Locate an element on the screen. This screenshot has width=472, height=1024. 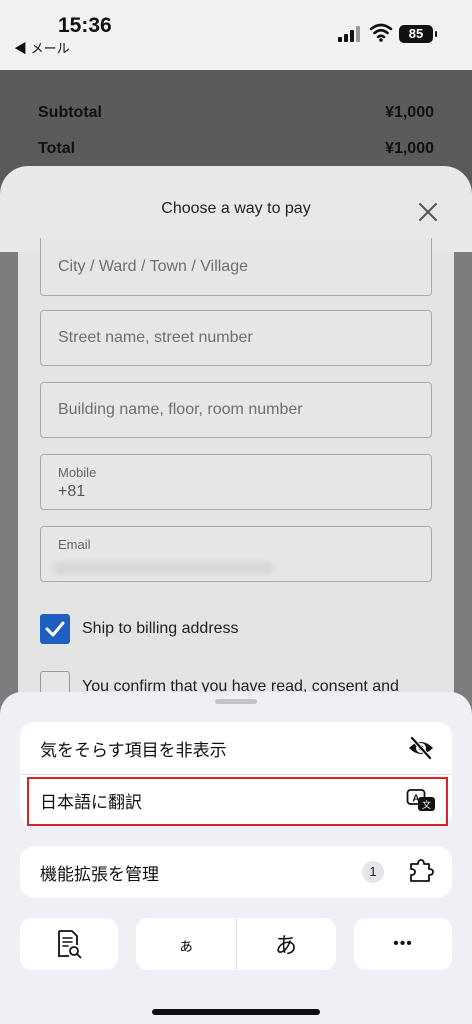
home-indicator is located at coordinates (236, 1012).